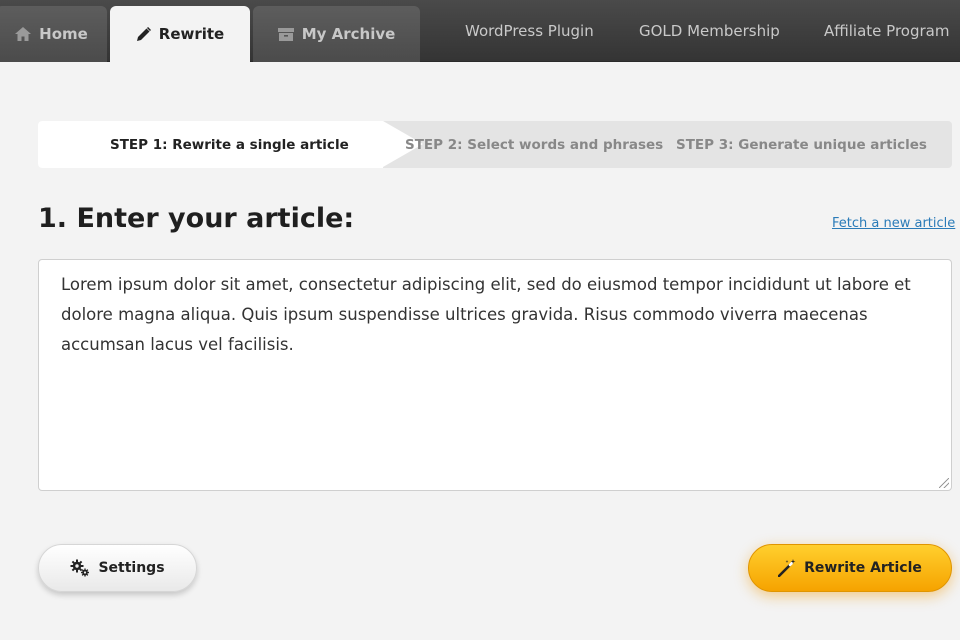 The height and width of the screenshot is (640, 960). Describe the element at coordinates (285, 34) in the screenshot. I see `archive-icon` at that location.